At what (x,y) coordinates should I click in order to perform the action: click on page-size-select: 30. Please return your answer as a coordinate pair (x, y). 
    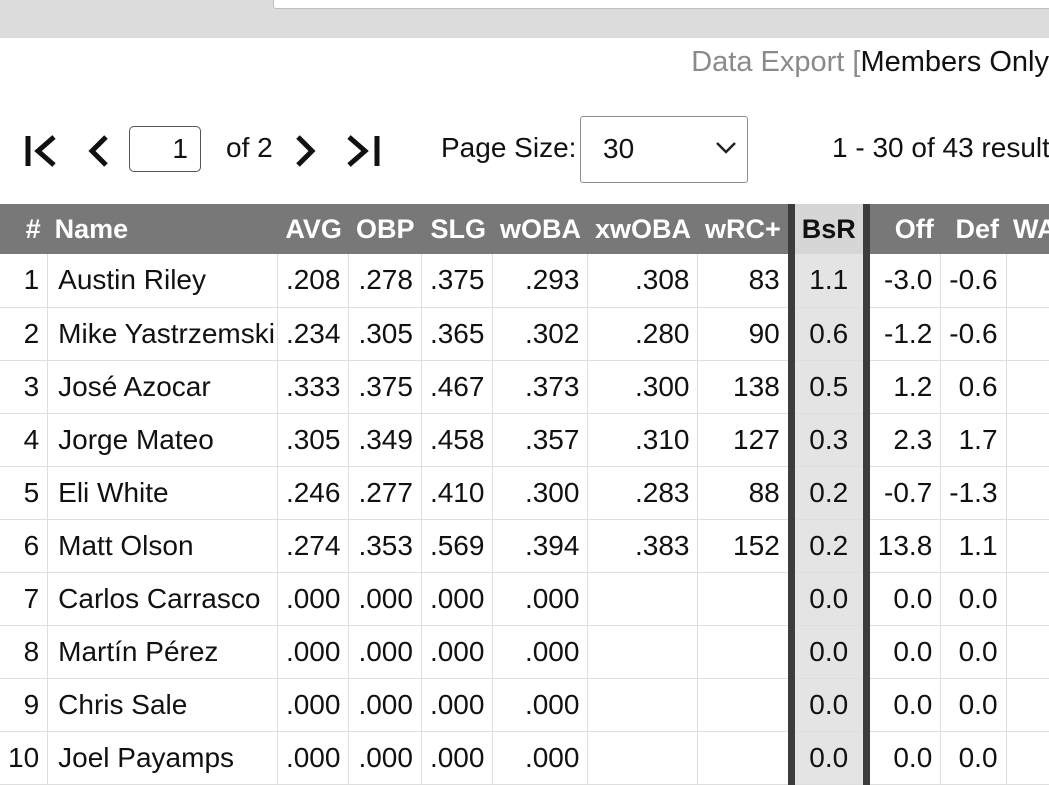
    Looking at the image, I should click on (664, 149).